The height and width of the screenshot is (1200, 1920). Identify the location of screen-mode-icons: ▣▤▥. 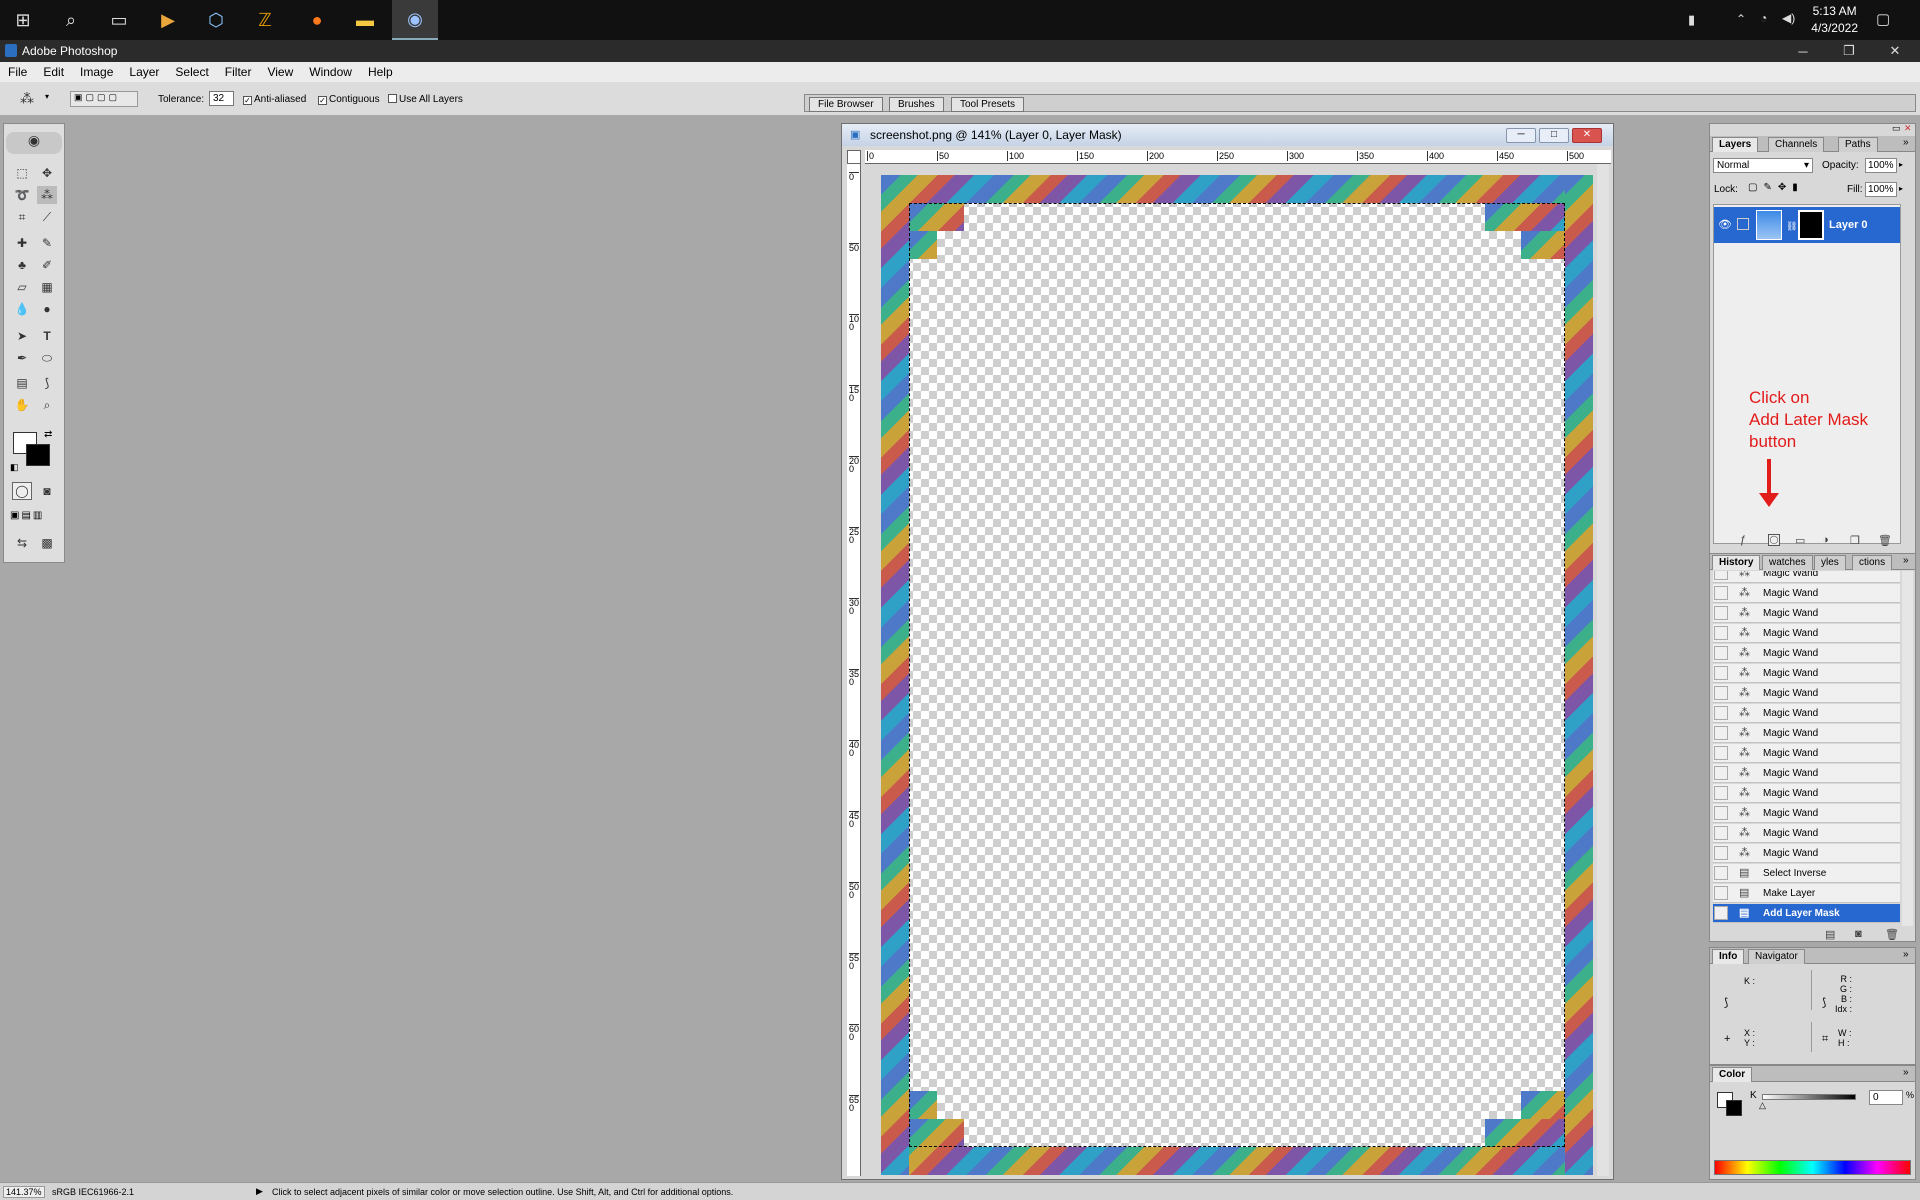
(36, 517).